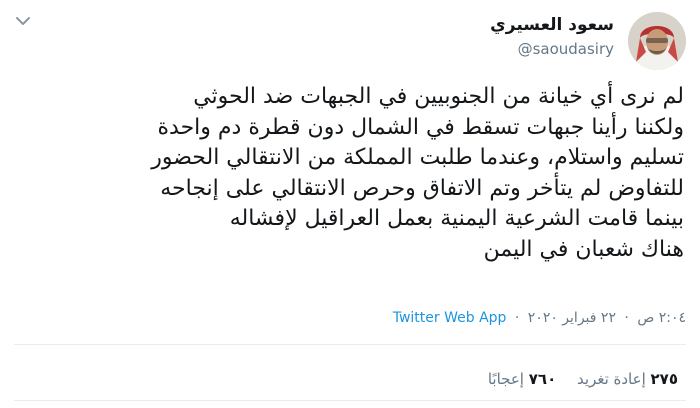 The image size is (700, 408). Describe the element at coordinates (611, 379) in the screenshot. I see `retweets-label: إعادة تغريد` at that location.